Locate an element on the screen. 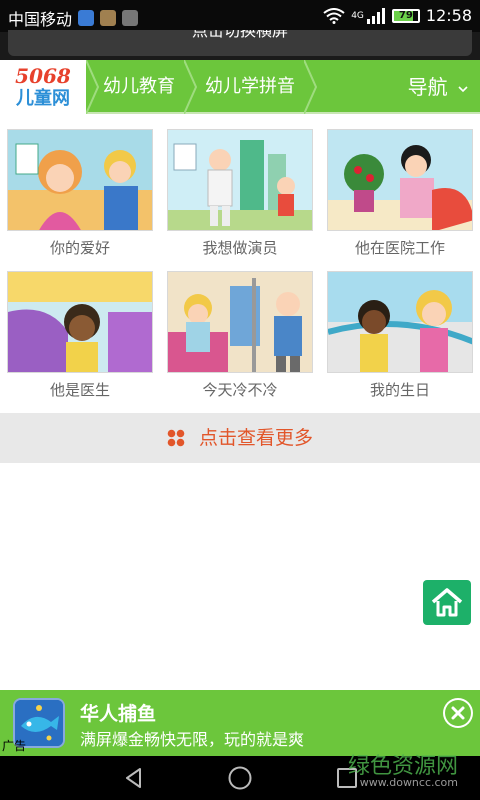 This screenshot has width=480, height=800. story-caption: 我的生日 is located at coordinates (399, 390).